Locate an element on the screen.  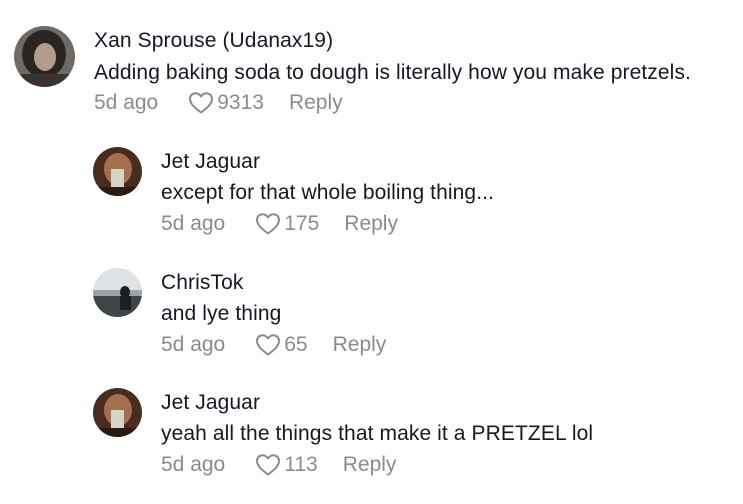
comment-author: ChrisTok is located at coordinates (202, 283).